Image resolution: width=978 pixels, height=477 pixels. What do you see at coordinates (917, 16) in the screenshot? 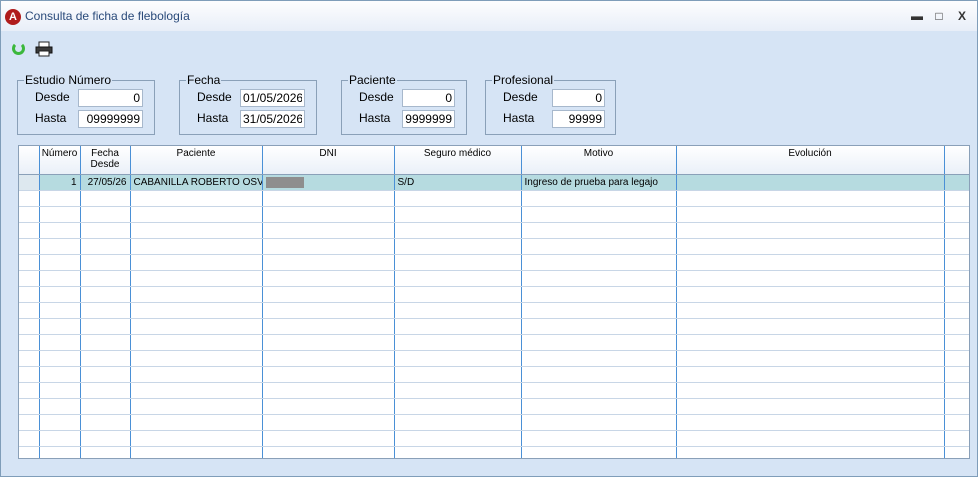
I see `minimize-button: ▬` at bounding box center [917, 16].